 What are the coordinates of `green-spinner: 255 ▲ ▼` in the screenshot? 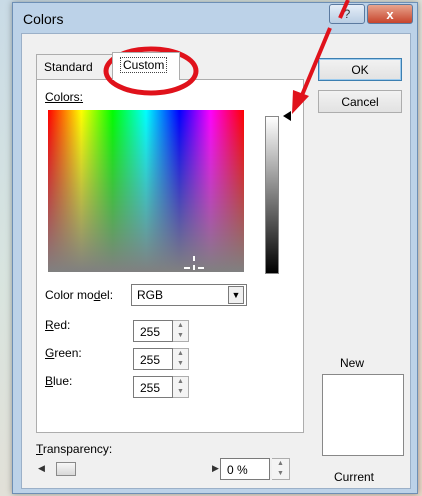 It's located at (162, 359).